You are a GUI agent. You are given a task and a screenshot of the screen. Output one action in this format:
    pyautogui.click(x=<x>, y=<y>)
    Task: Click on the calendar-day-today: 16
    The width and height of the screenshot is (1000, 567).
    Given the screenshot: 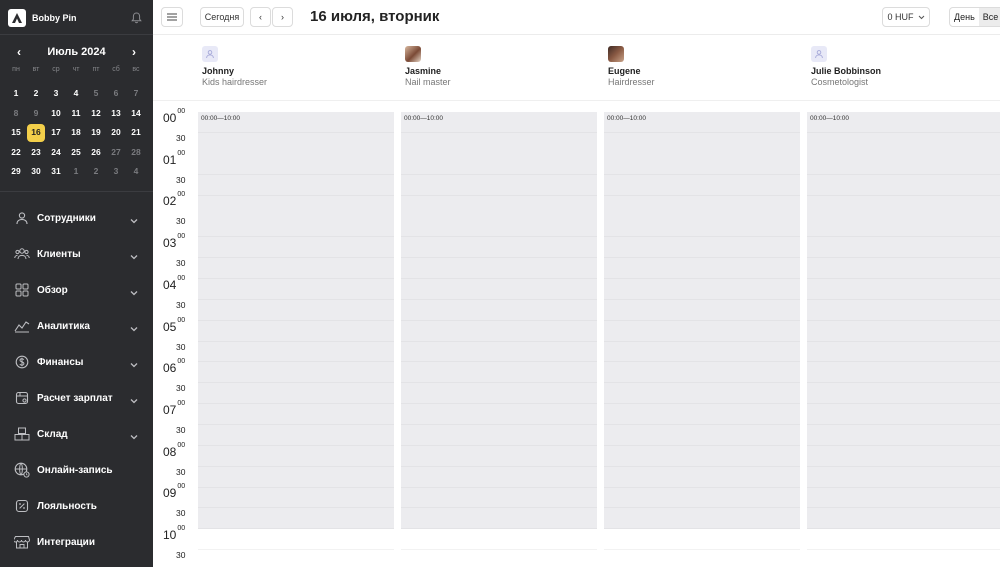 What is the action you would take?
    pyautogui.click(x=36, y=133)
    